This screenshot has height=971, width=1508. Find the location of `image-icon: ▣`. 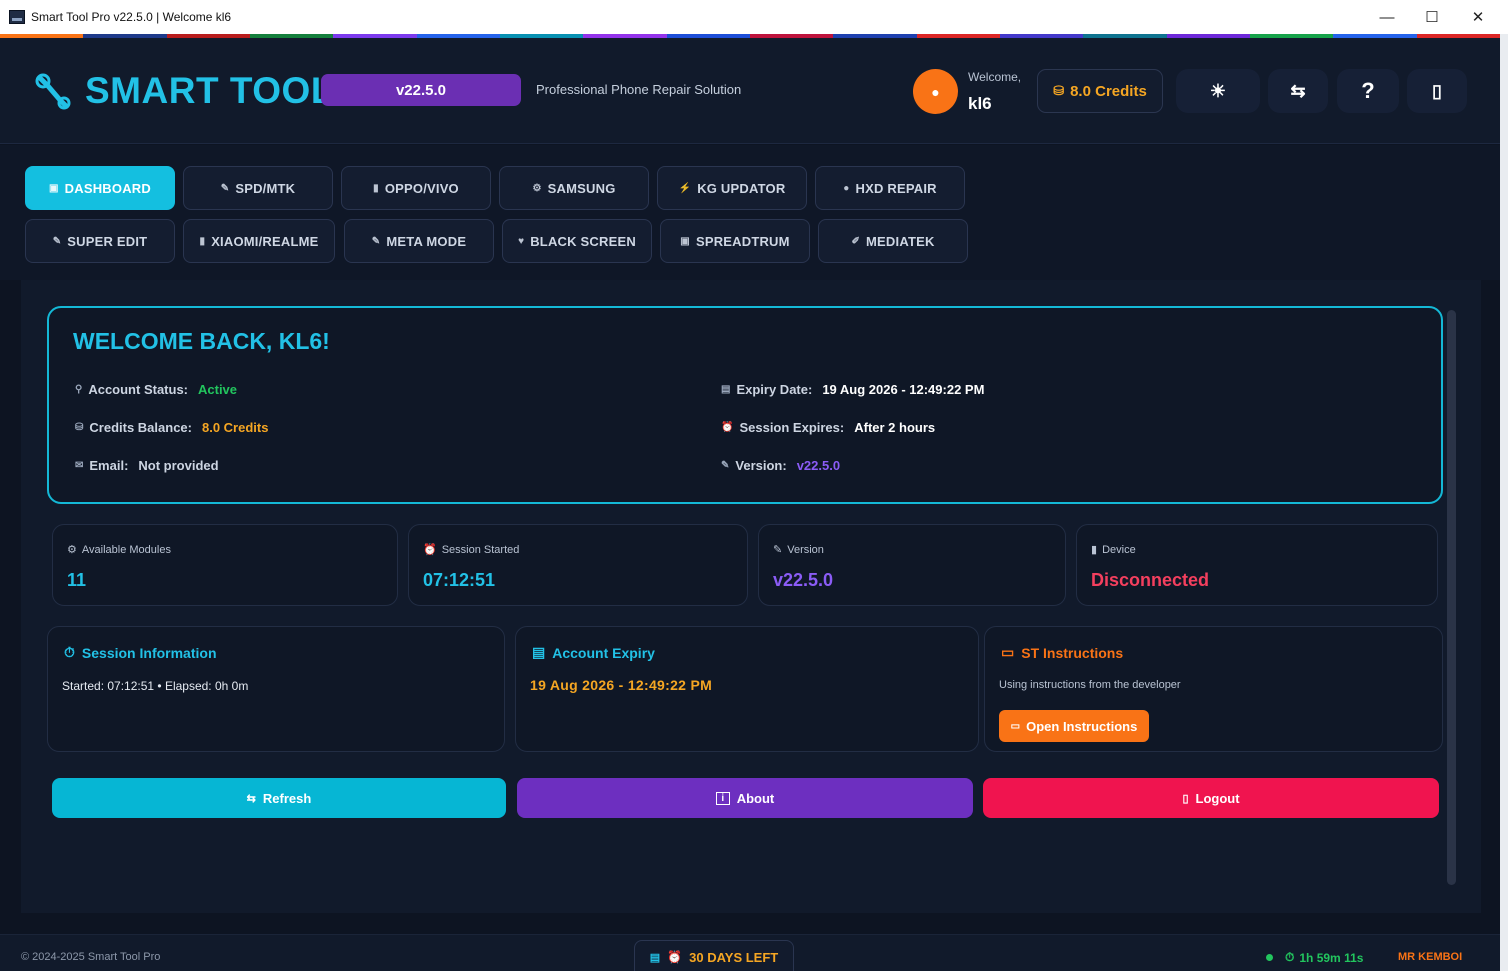

image-icon: ▣ is located at coordinates (685, 241).